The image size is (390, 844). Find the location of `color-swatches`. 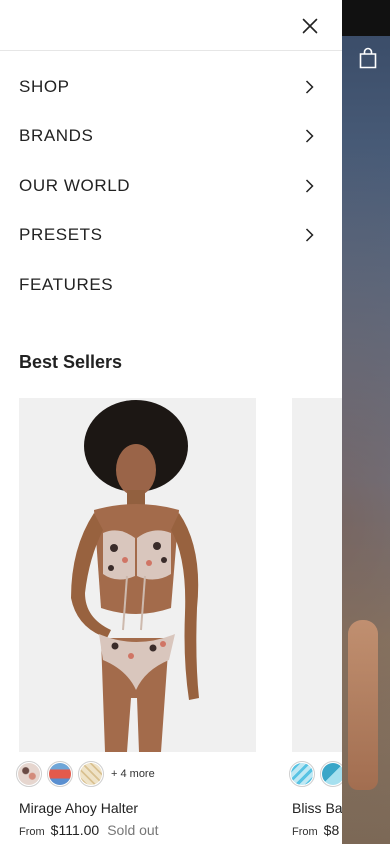

color-swatches is located at coordinates (315, 774).